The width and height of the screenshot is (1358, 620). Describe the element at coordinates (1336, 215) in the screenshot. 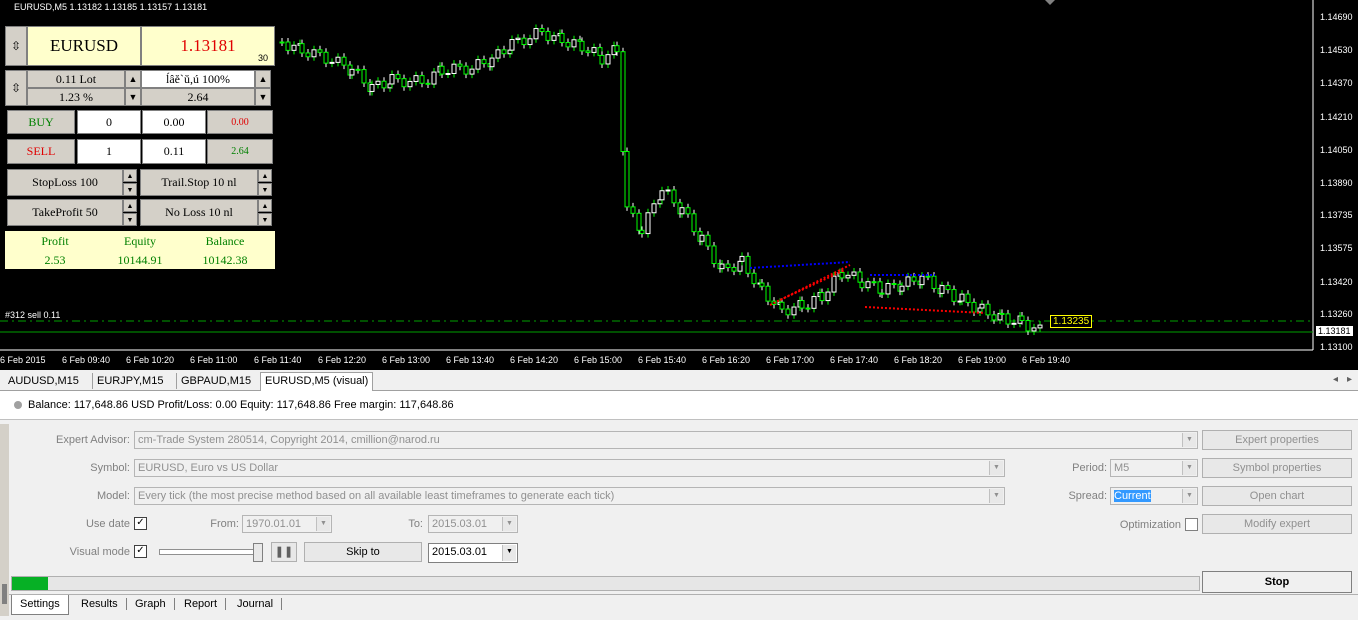

I see `price-axis-label: 1.13735` at that location.